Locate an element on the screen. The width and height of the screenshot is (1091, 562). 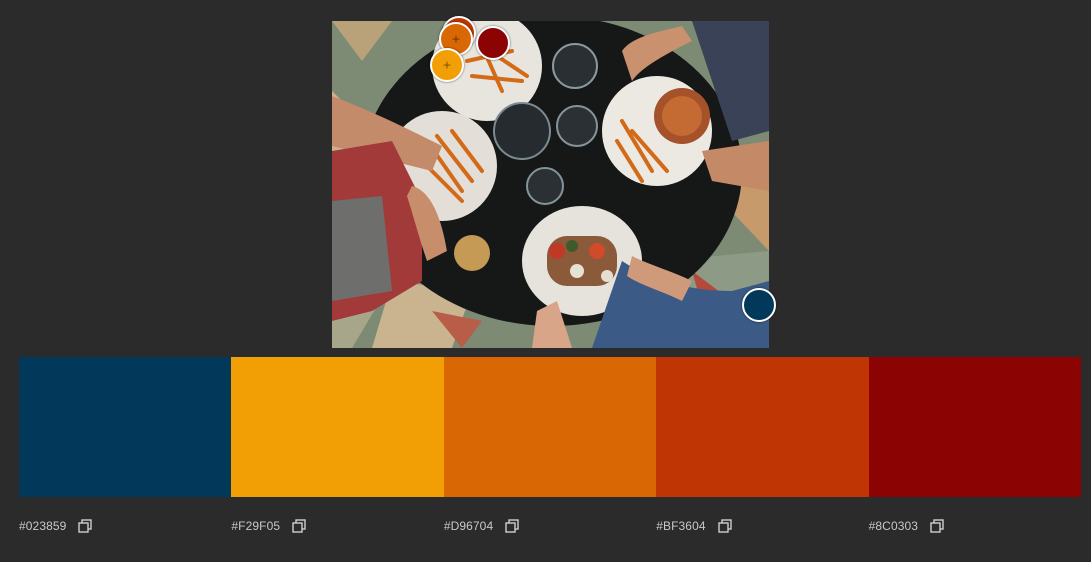
hex-item: #023859 is located at coordinates (125, 526).